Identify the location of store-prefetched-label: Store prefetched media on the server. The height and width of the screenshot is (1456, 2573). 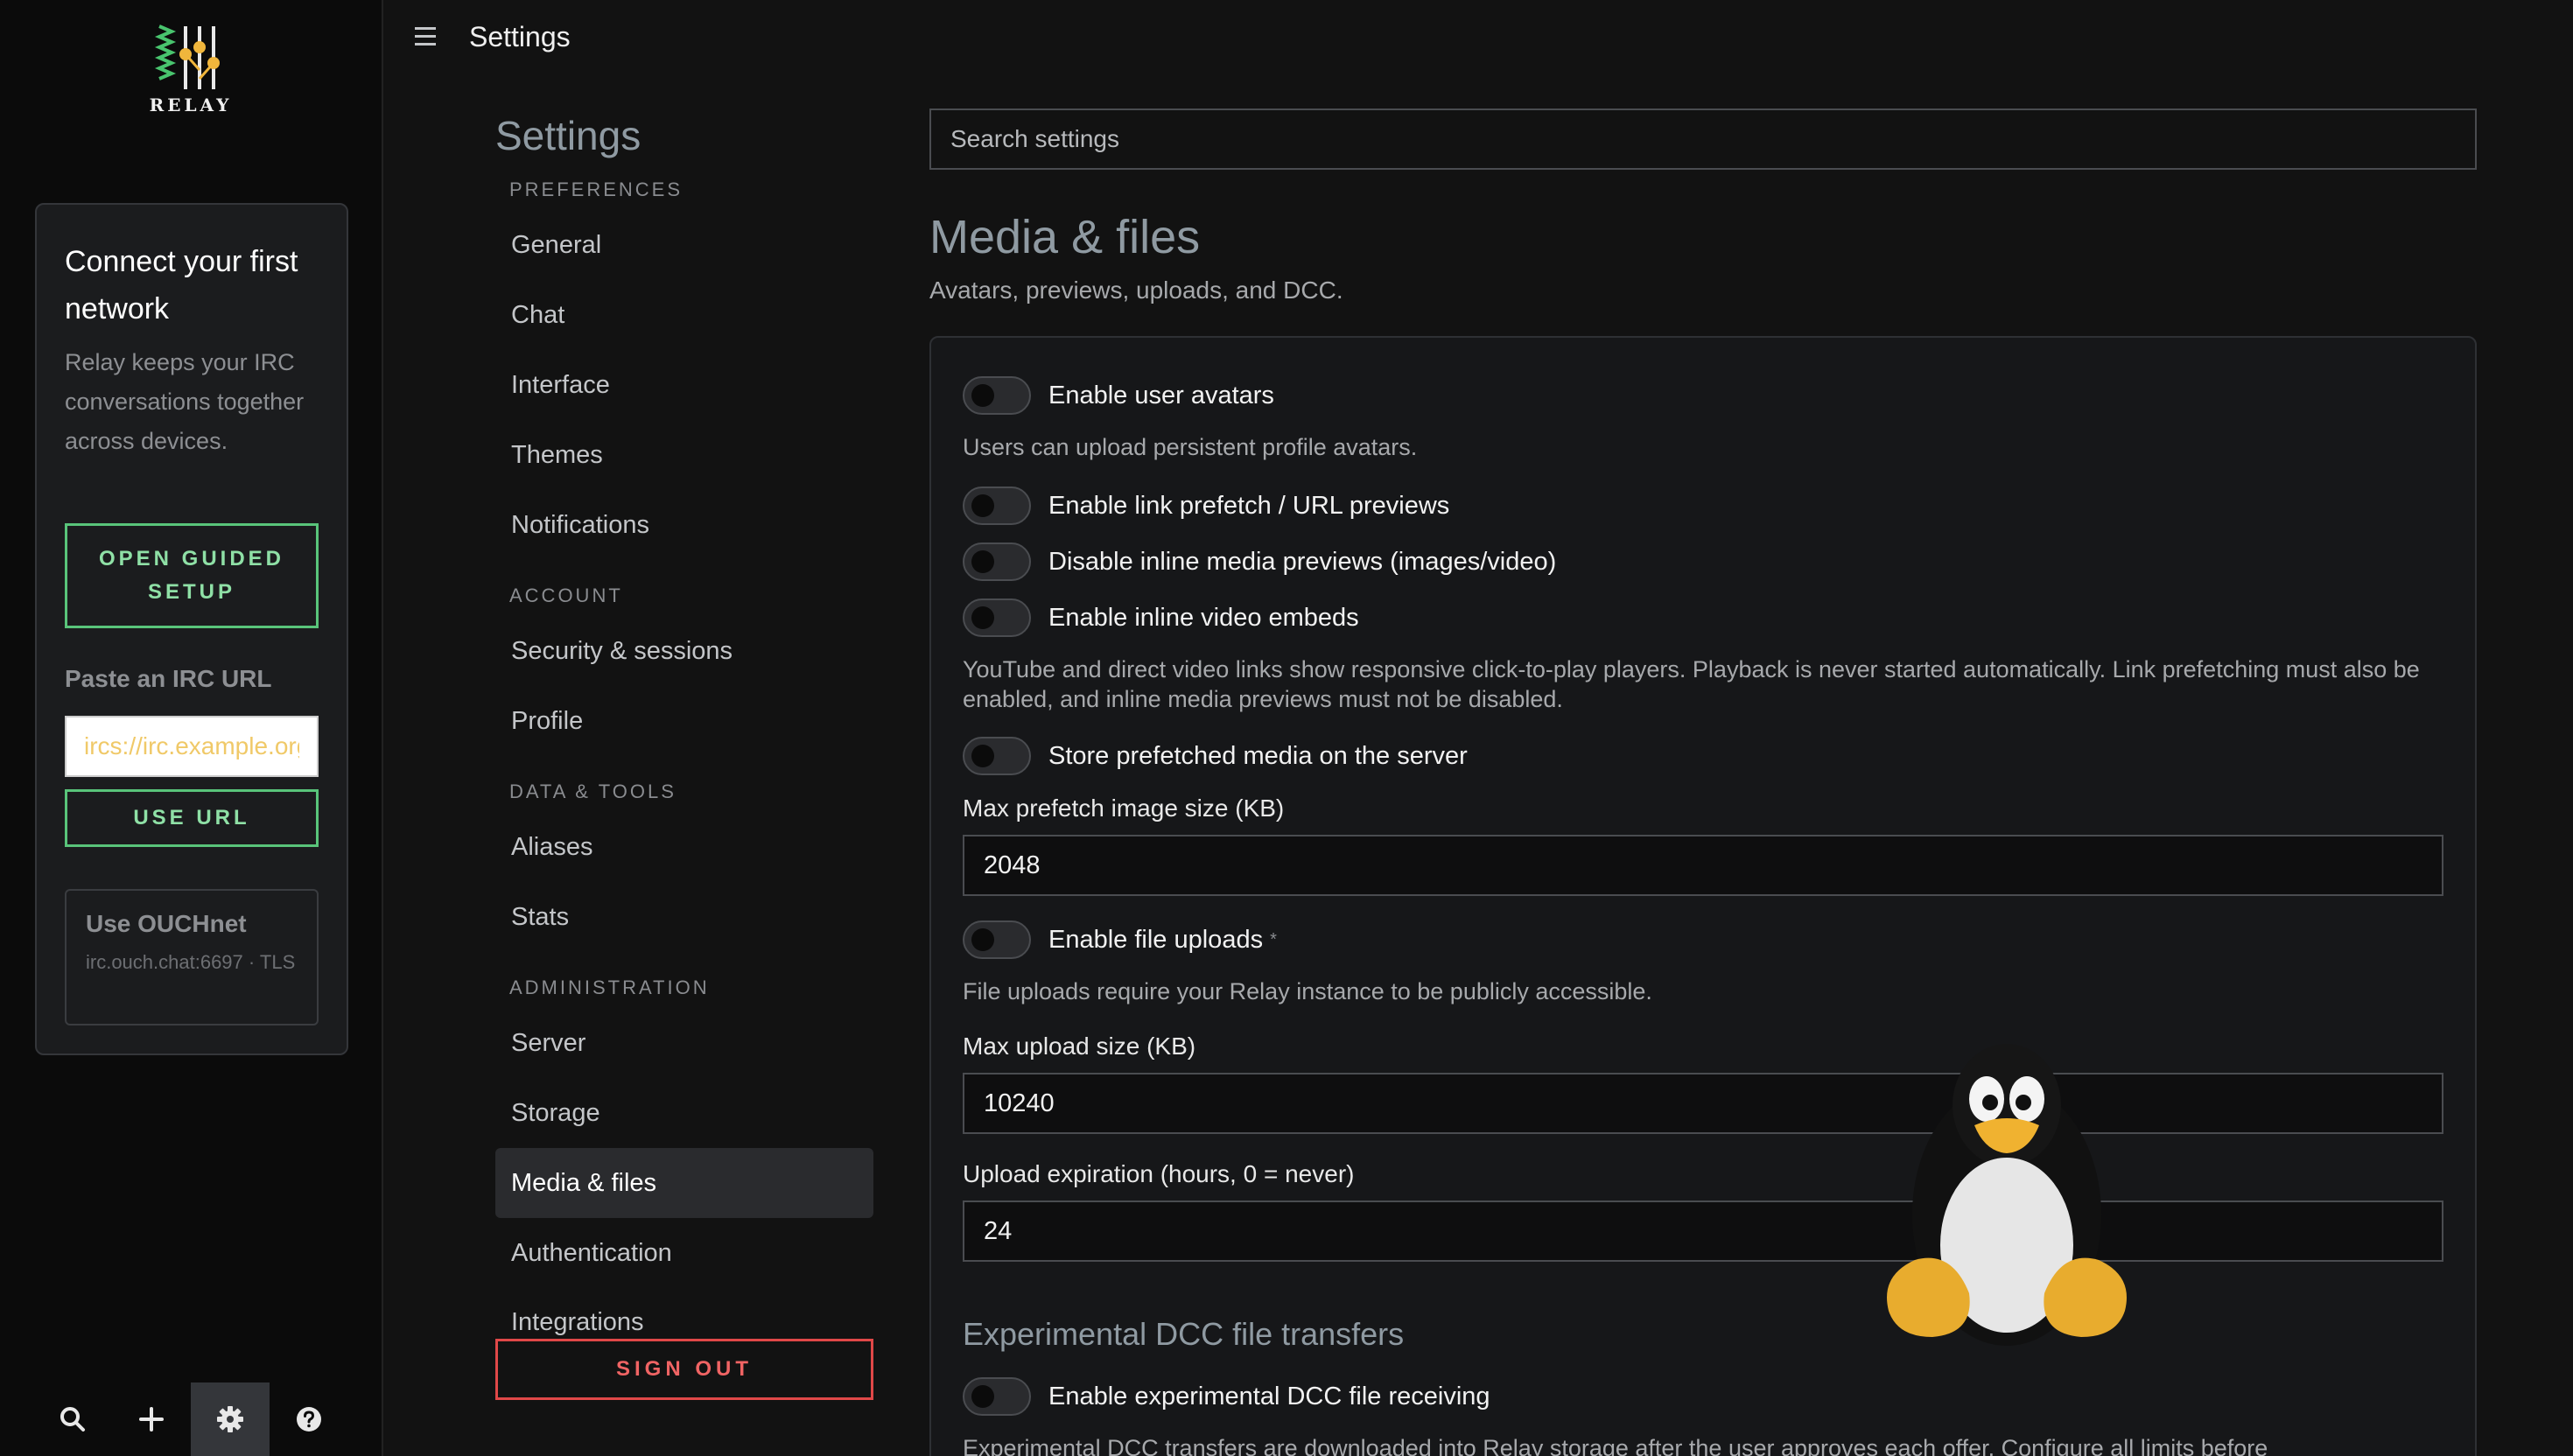
(1258, 755).